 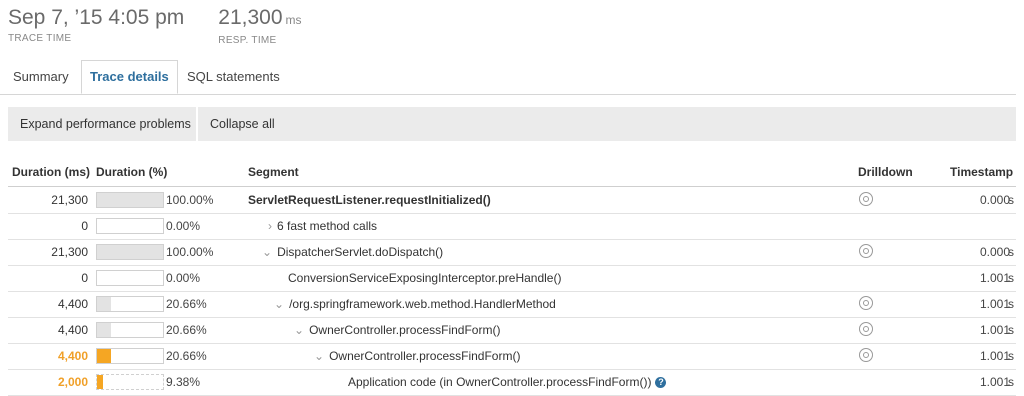 I want to click on duration-ms-cell: 2,000, so click(x=72, y=382).